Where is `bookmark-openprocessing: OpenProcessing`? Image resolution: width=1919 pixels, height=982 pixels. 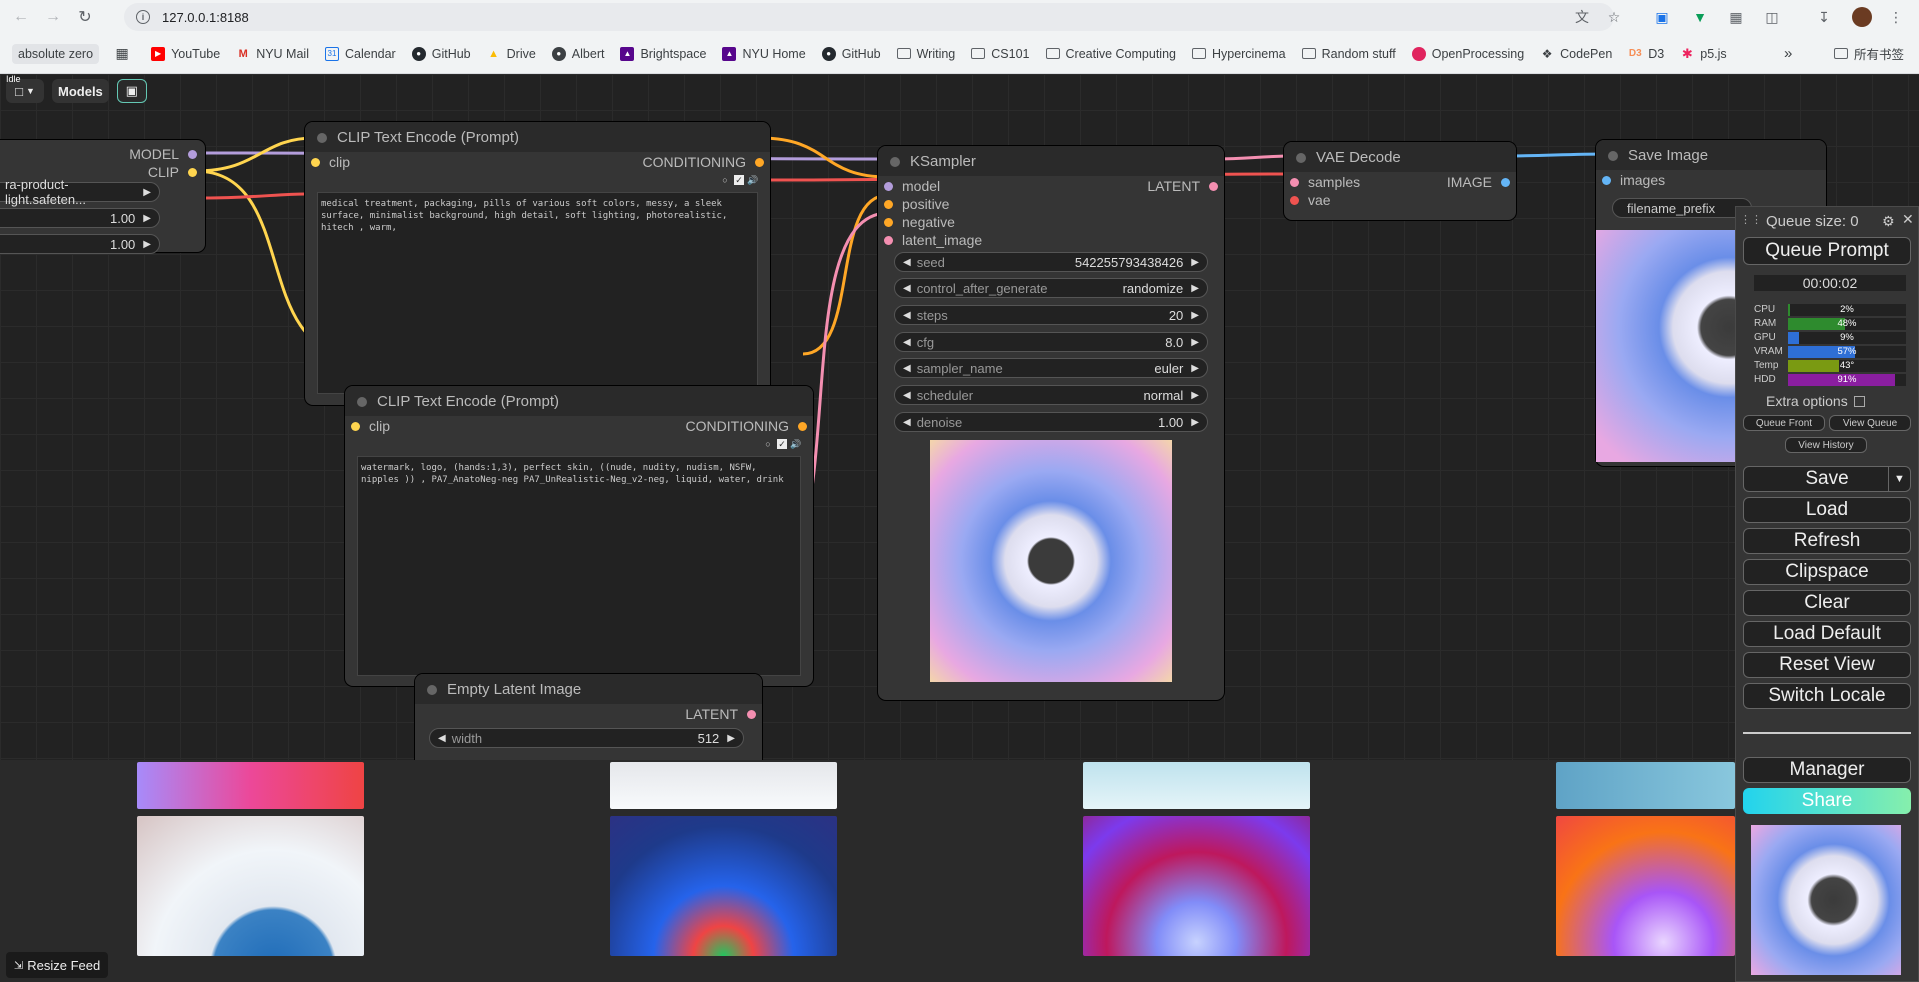
bookmark-openprocessing: OpenProcessing is located at coordinates (1467, 53).